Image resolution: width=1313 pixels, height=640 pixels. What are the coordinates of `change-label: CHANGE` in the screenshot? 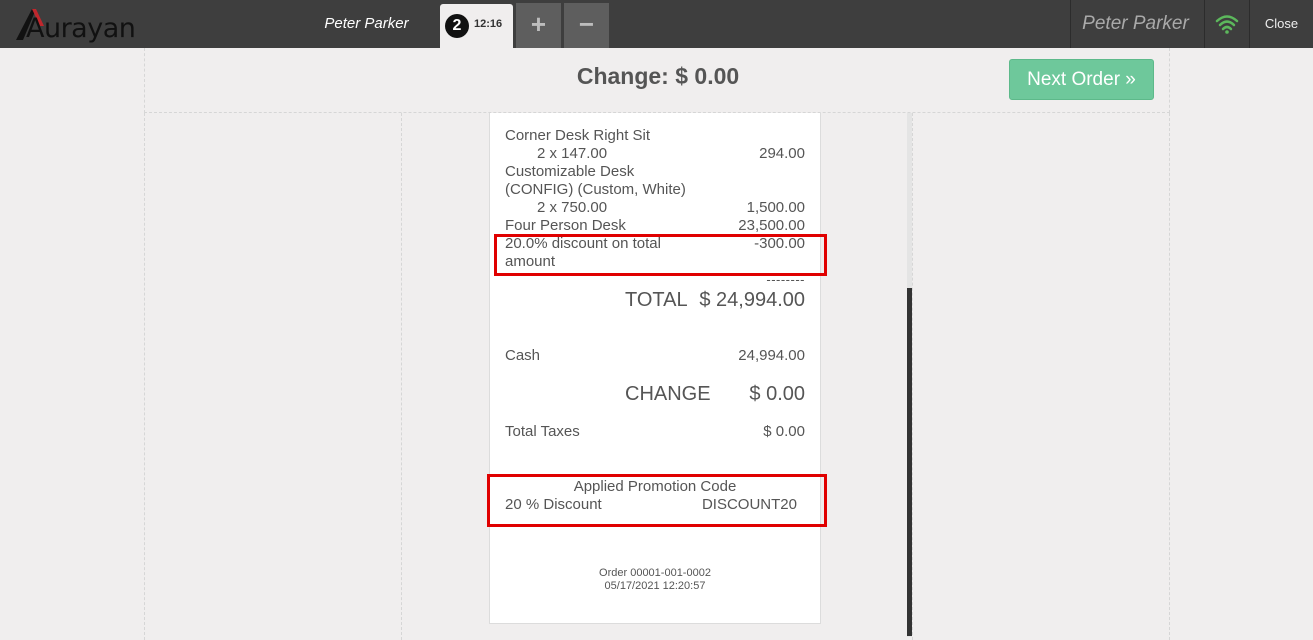 It's located at (668, 394).